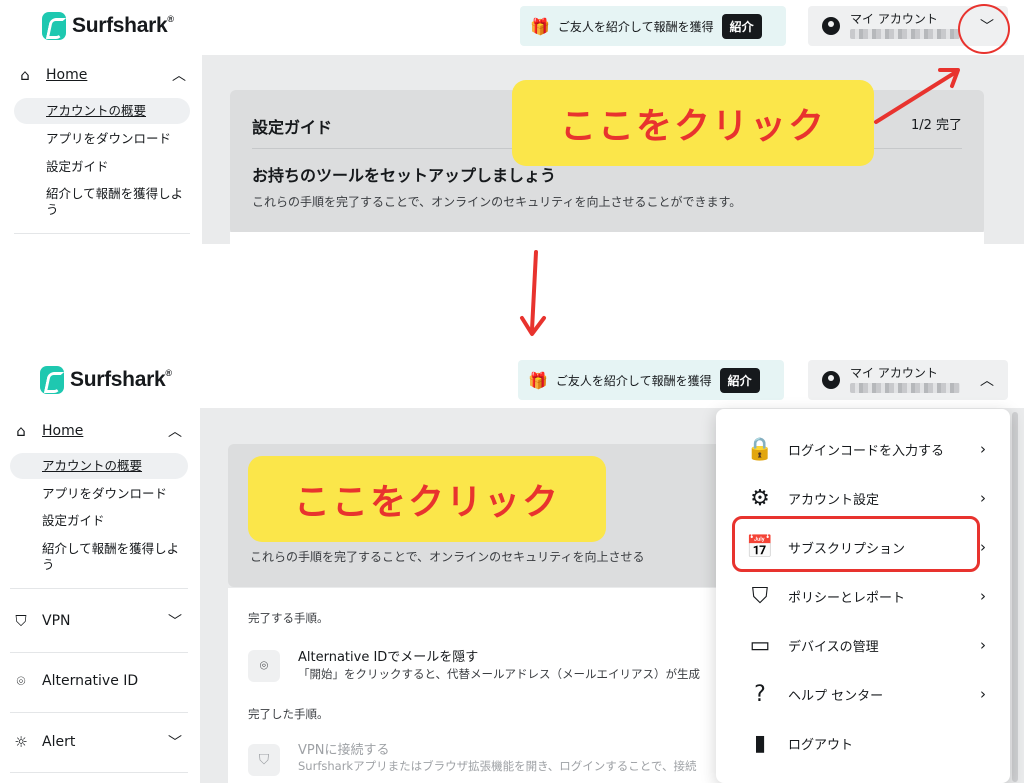 The width and height of the screenshot is (1024, 783). Describe the element at coordinates (538, 380) in the screenshot. I see `gift-icon: 🎁` at that location.